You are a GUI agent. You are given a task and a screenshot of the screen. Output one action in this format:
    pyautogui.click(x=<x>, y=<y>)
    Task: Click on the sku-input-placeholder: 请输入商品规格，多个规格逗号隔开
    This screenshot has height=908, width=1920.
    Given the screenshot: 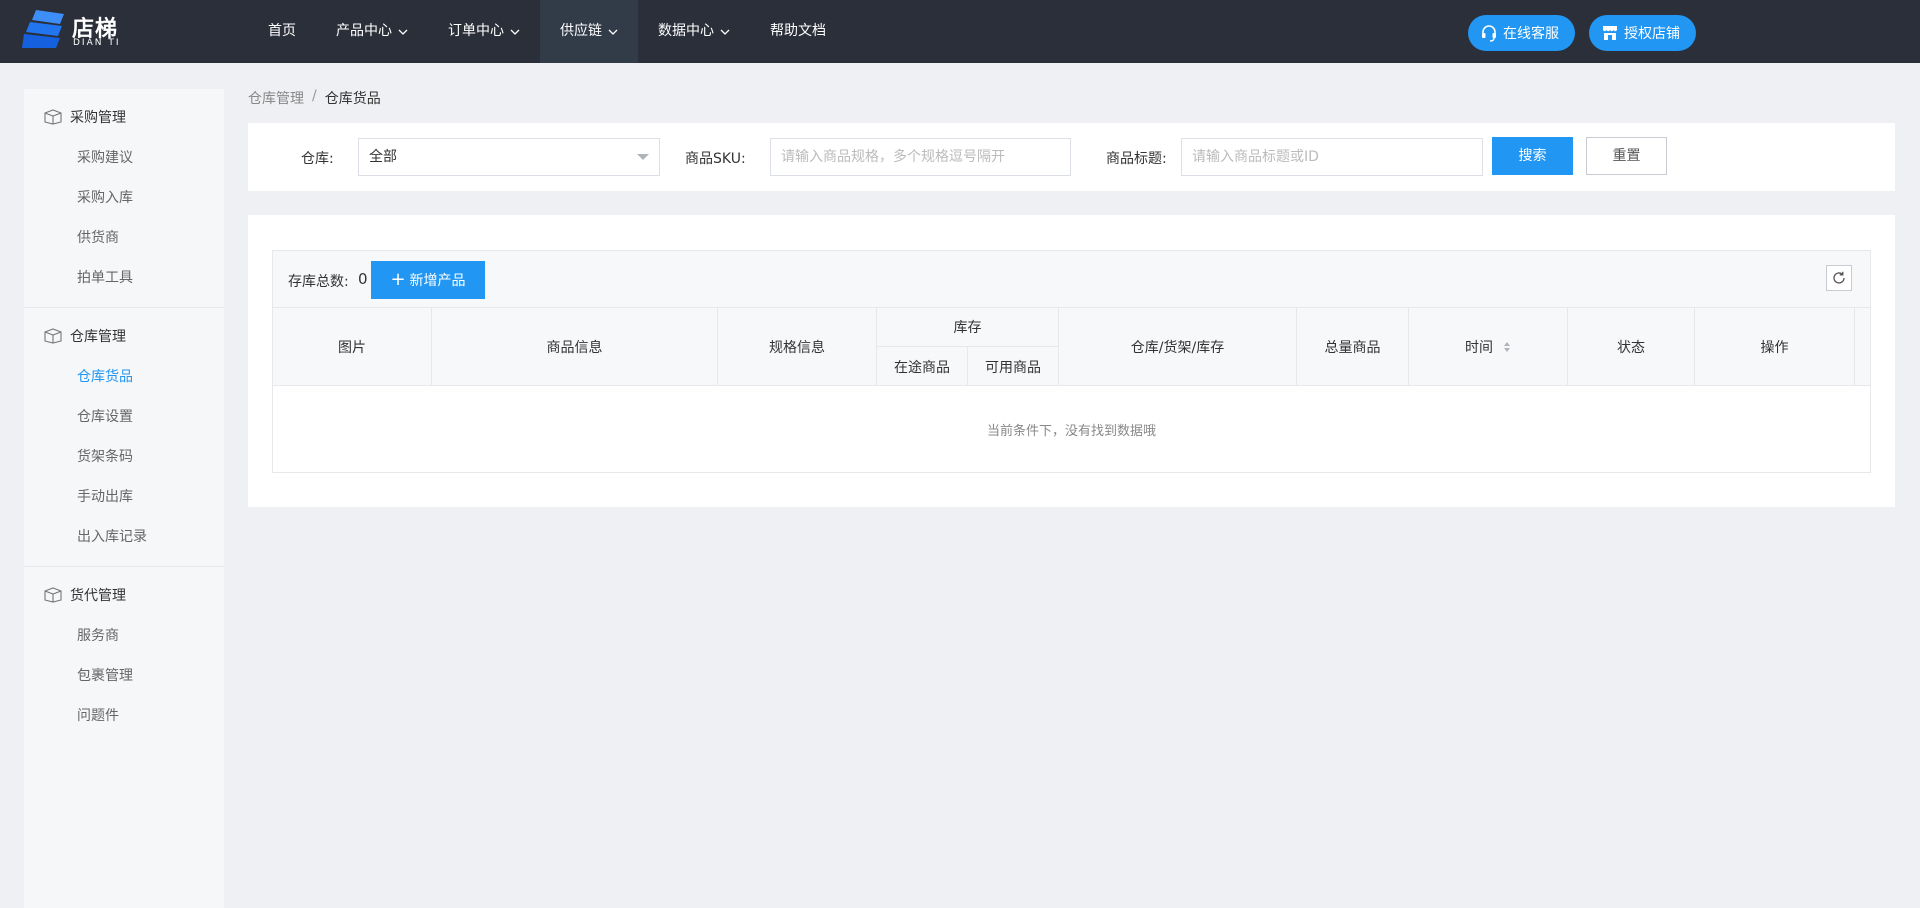 What is the action you would take?
    pyautogui.click(x=893, y=157)
    